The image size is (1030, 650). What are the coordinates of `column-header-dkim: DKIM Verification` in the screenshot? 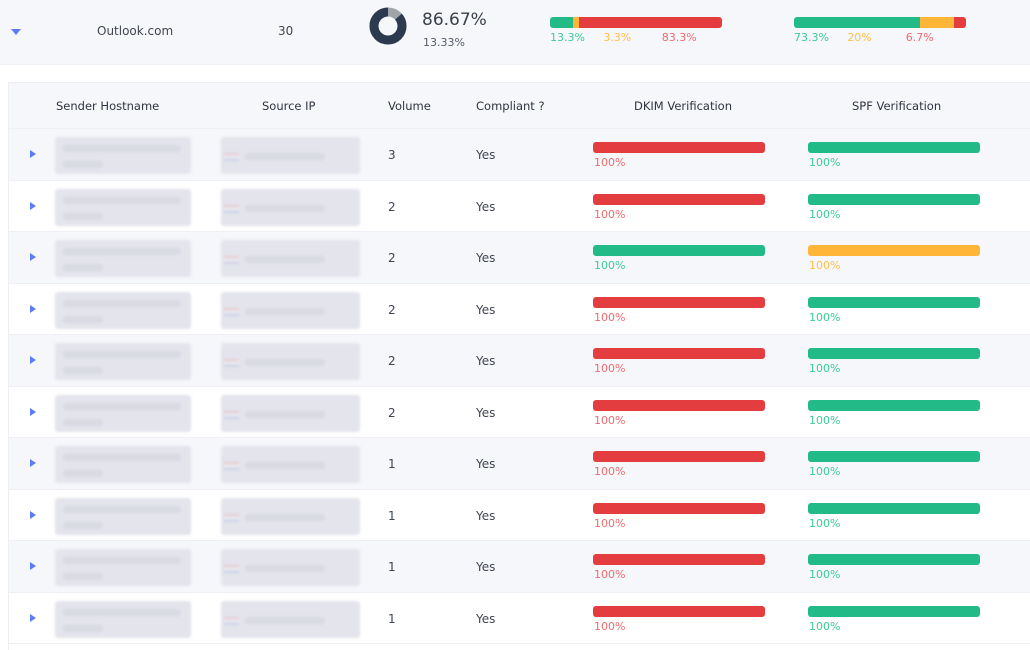 It's located at (683, 106).